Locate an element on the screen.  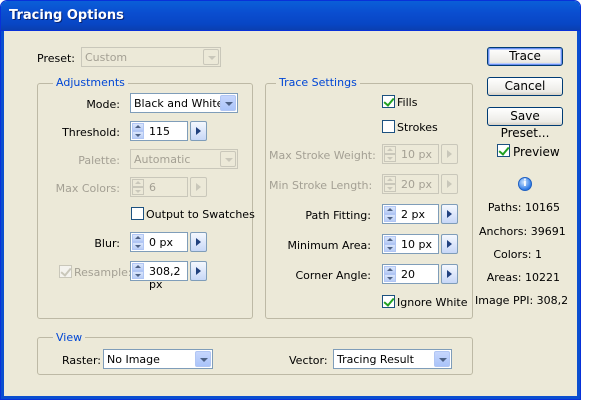
title-bar: Tracing Options is located at coordinates (290, 16).